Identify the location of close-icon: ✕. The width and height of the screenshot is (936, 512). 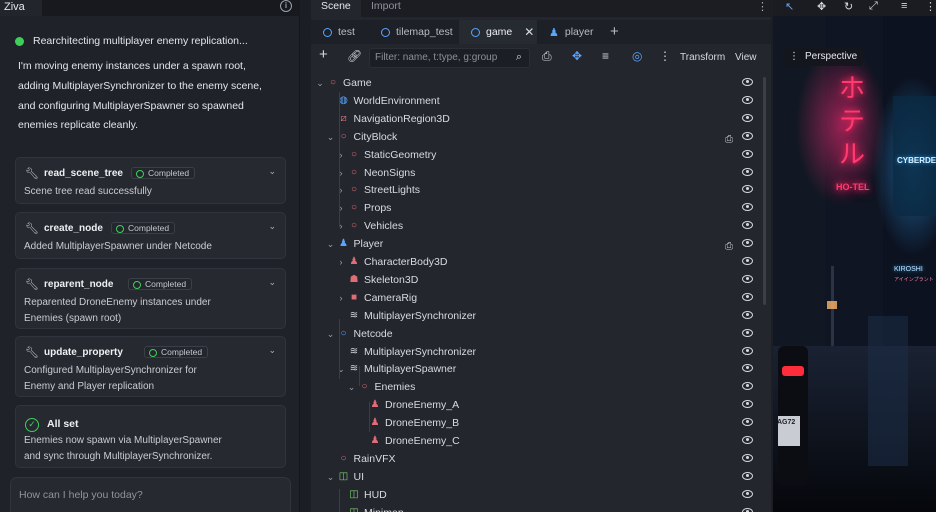
(529, 32).